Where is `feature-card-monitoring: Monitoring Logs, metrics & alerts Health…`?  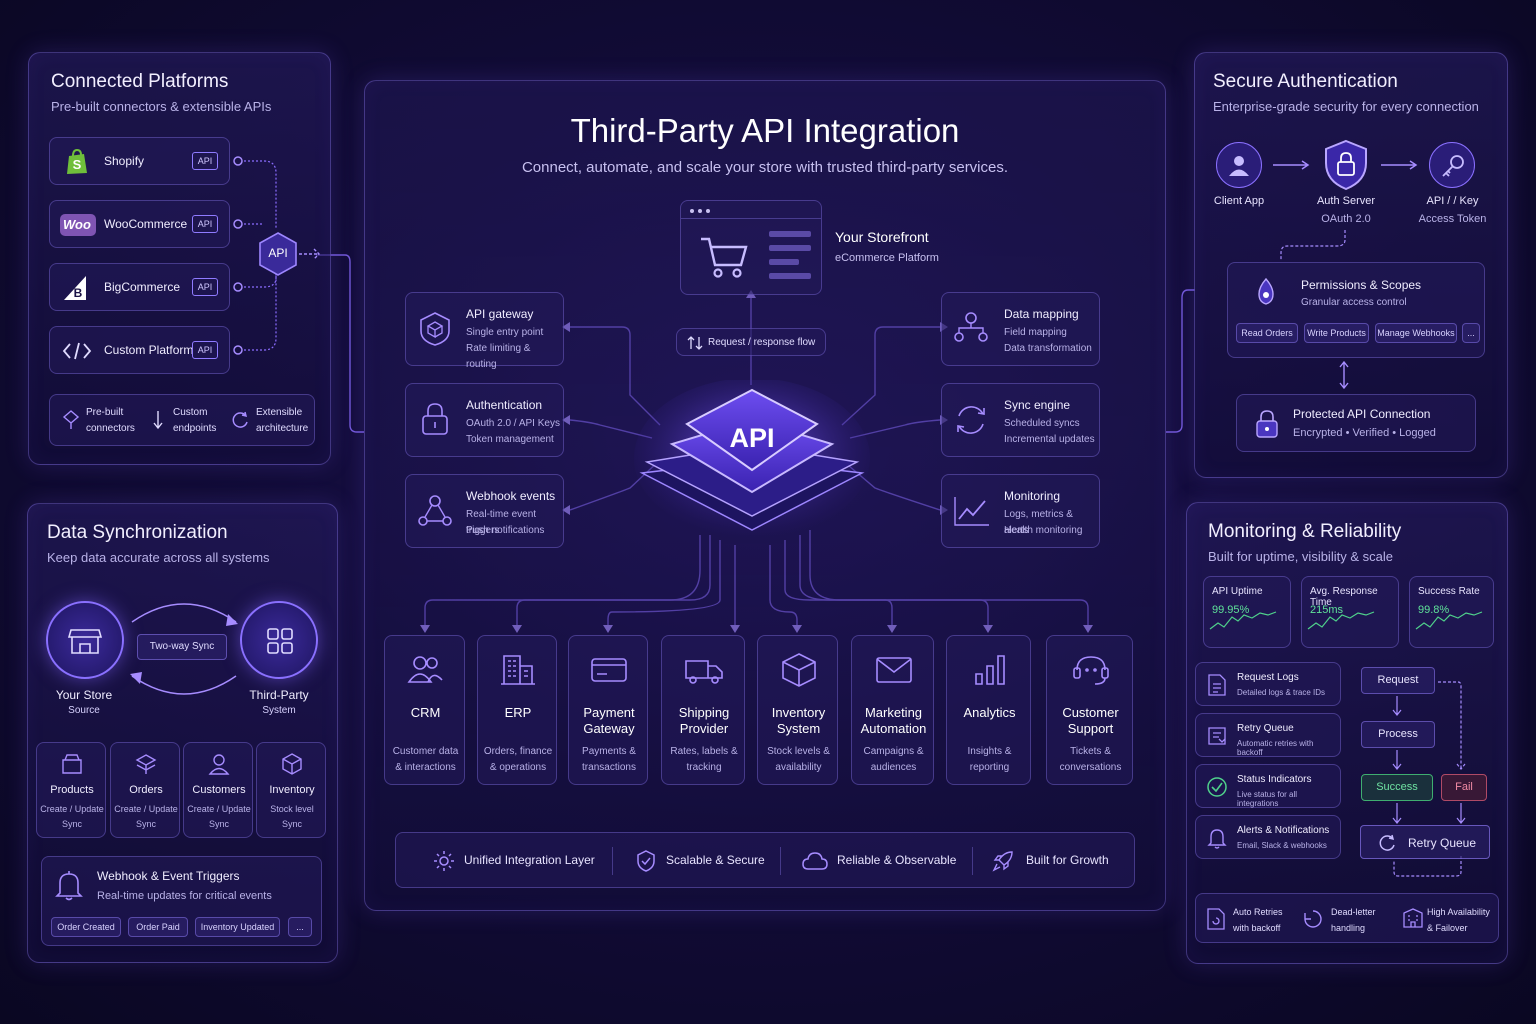
feature-card-monitoring: Monitoring Logs, metrics & alerts Health… is located at coordinates (1020, 511).